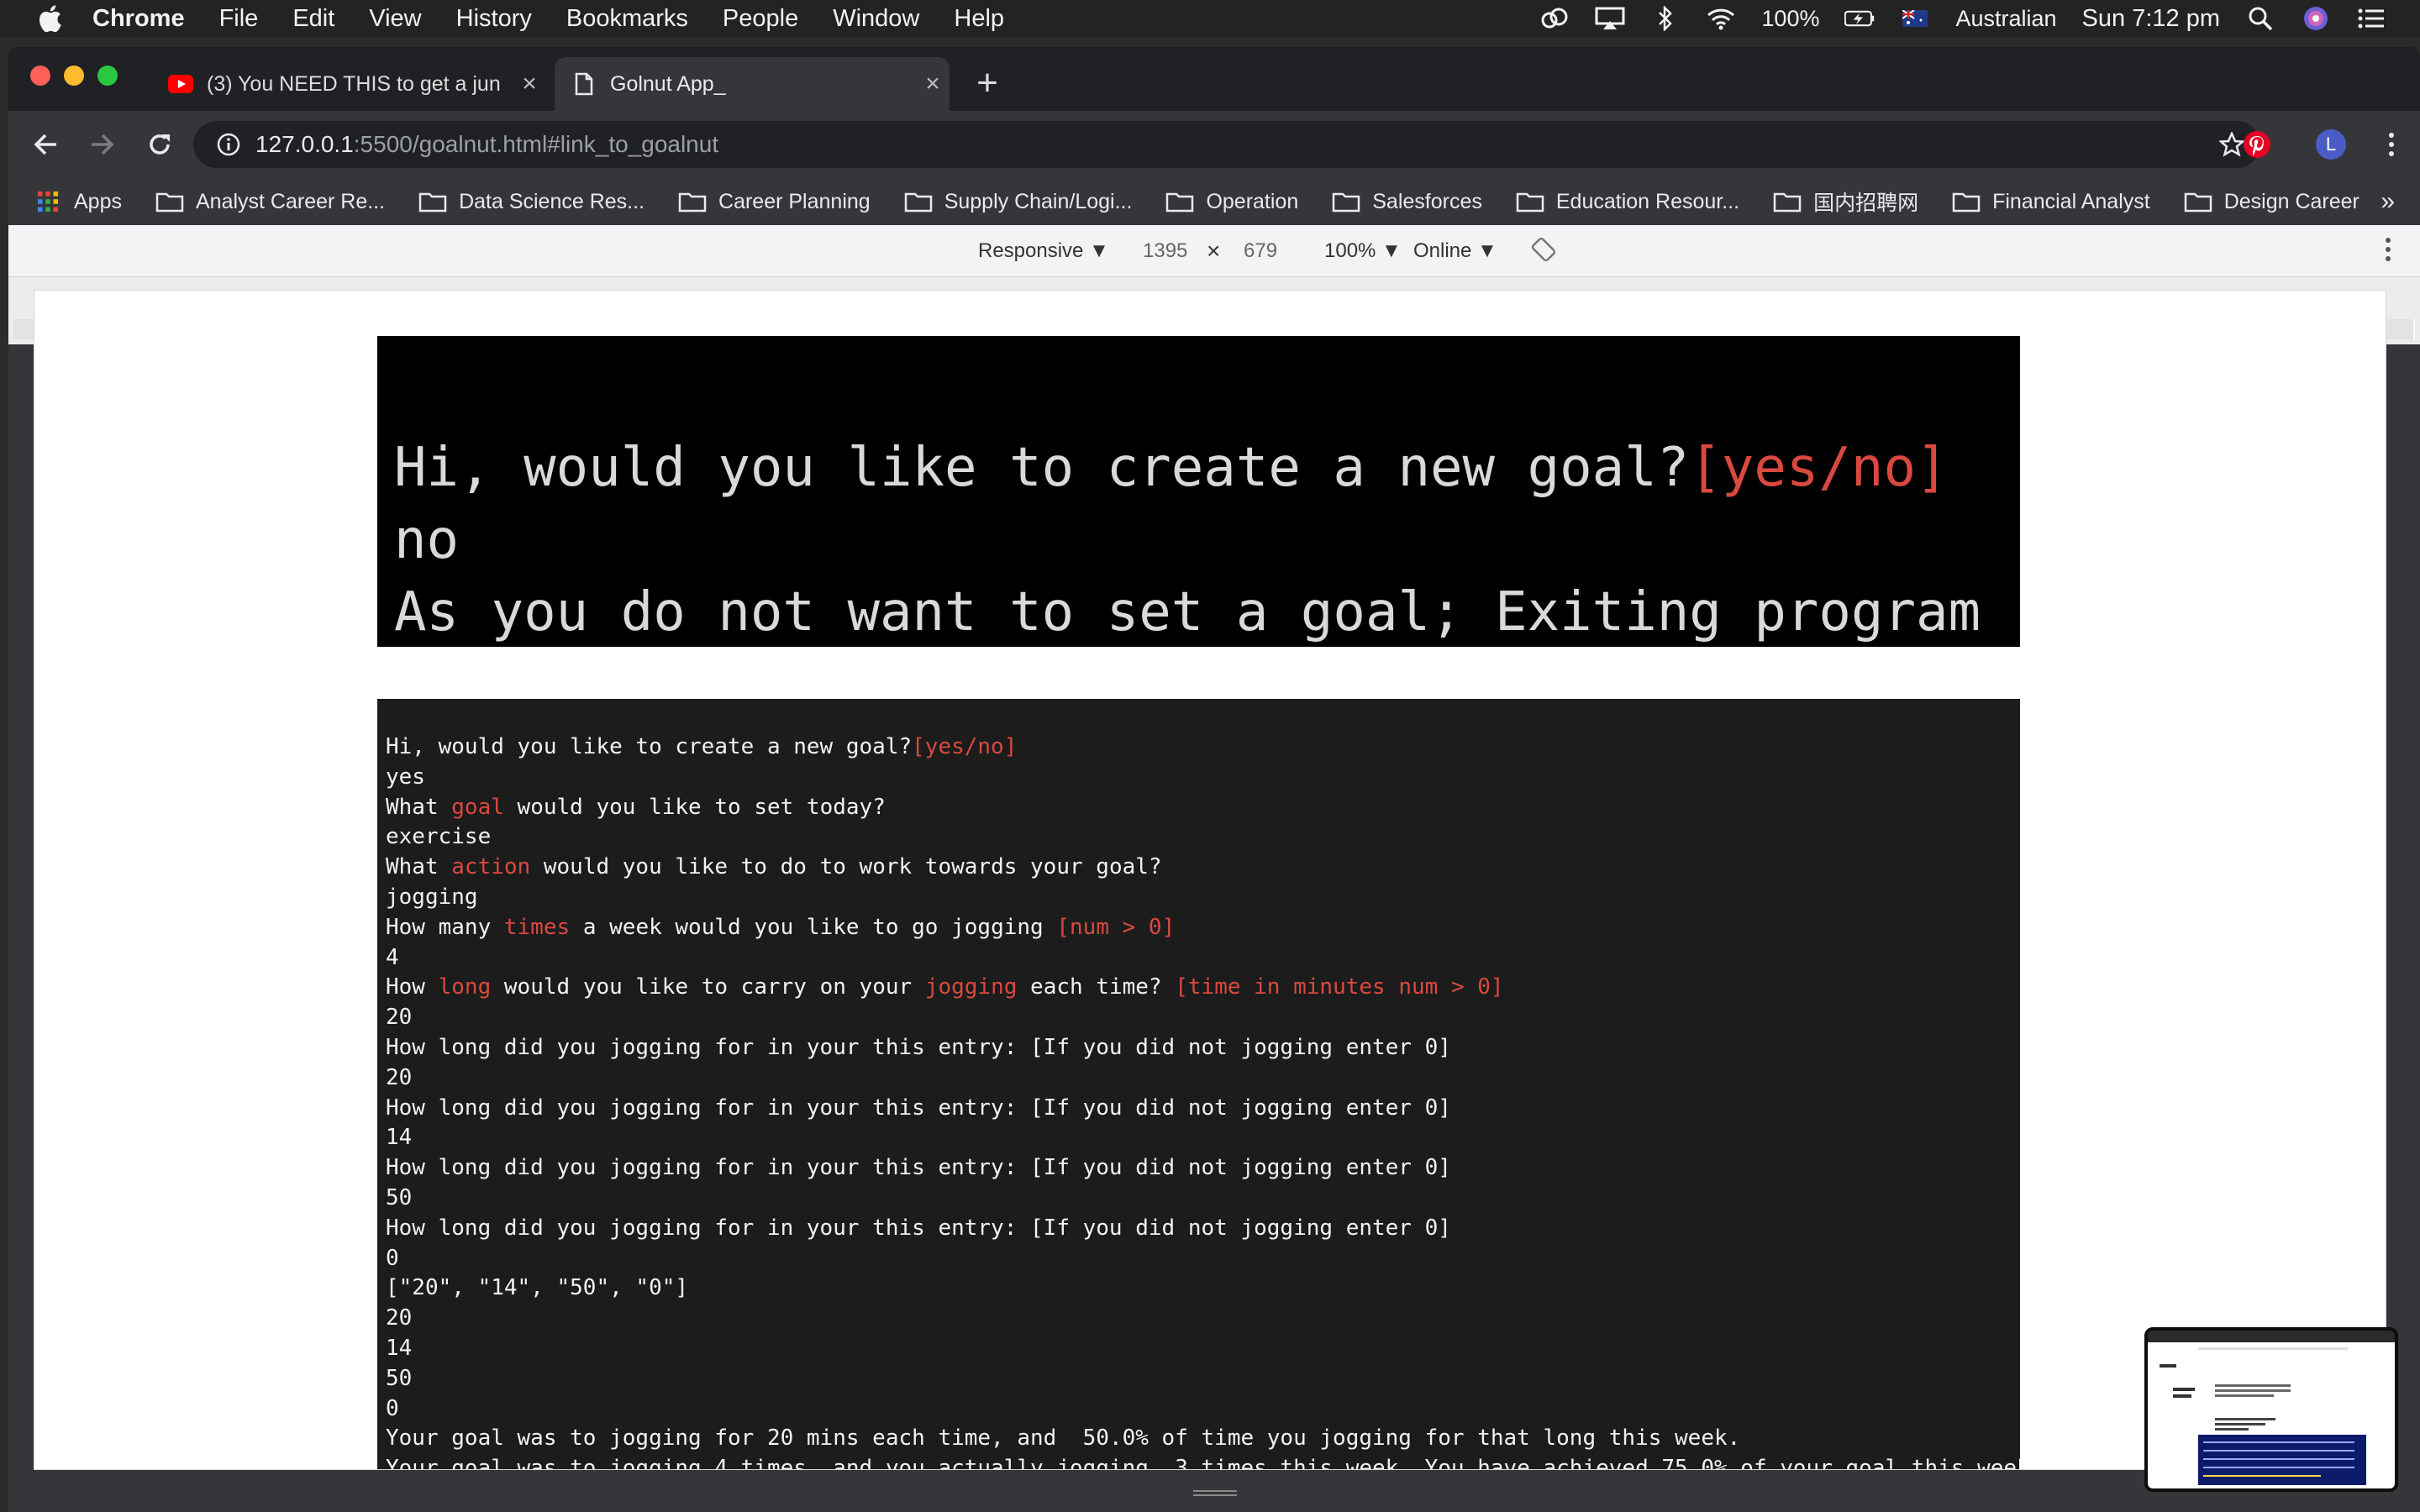 This screenshot has height=1512, width=2420. What do you see at coordinates (1555, 18) in the screenshot?
I see `creative-cloud-icon` at bounding box center [1555, 18].